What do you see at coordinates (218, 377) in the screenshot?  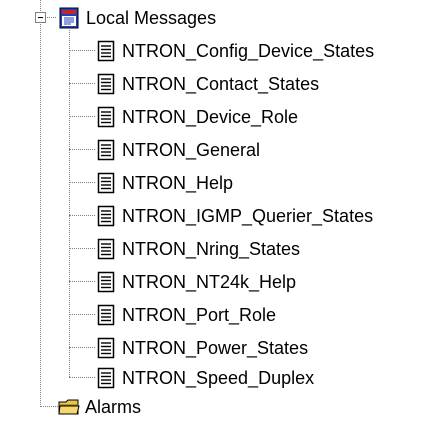 I see `tree-node-label: NTRON_Speed_Duplex` at bounding box center [218, 377].